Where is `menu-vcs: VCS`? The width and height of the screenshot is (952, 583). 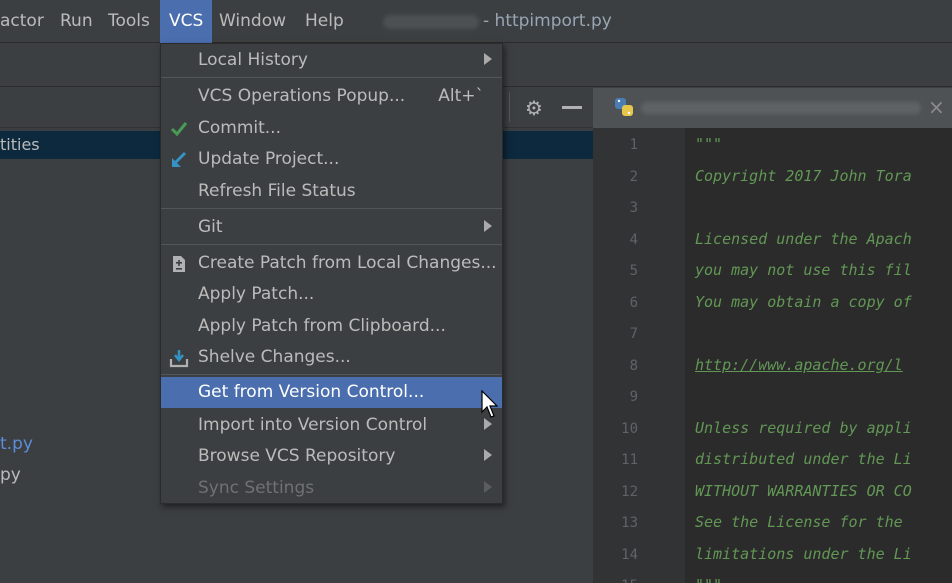 menu-vcs: VCS is located at coordinates (186, 21).